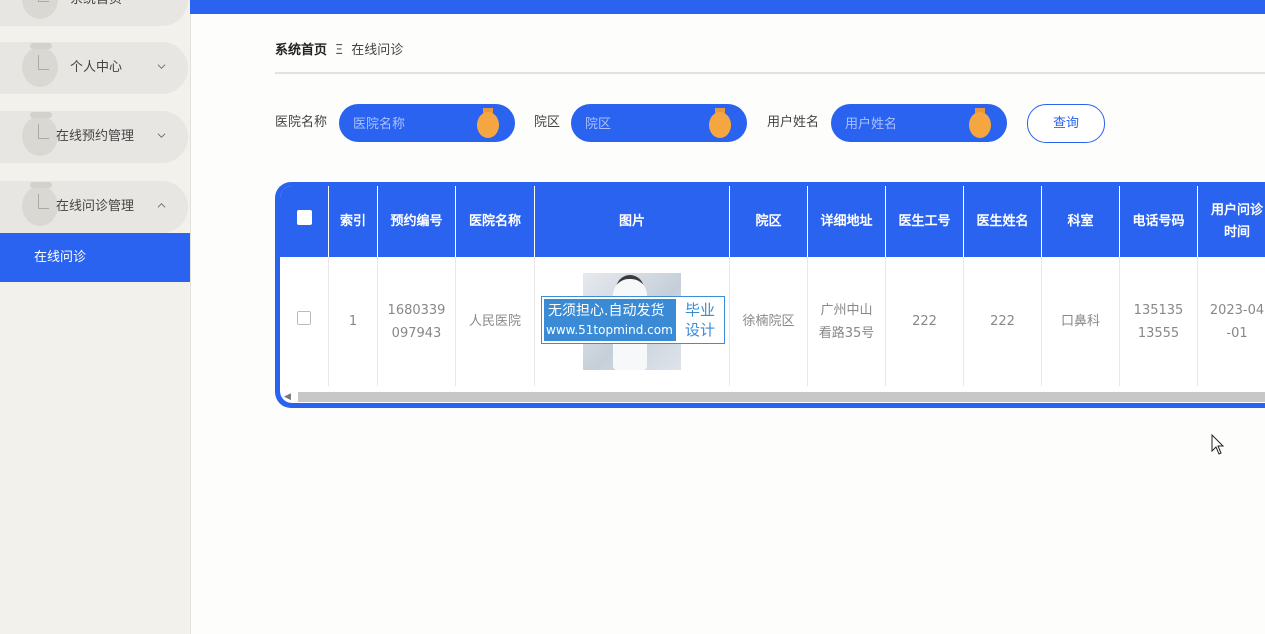 The width and height of the screenshot is (1265, 634). Describe the element at coordinates (768, 221) in the screenshot. I see `table-header-cell: 院区` at that location.